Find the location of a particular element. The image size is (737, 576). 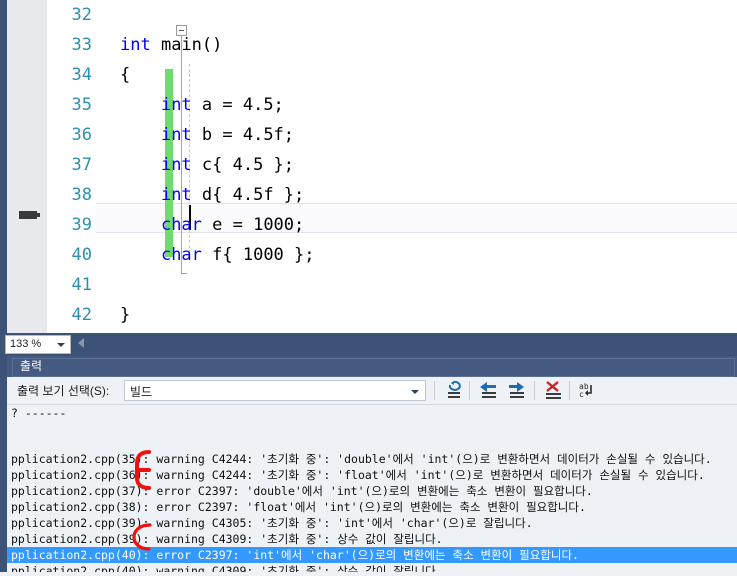

line-number: 39 is located at coordinates (81, 225).